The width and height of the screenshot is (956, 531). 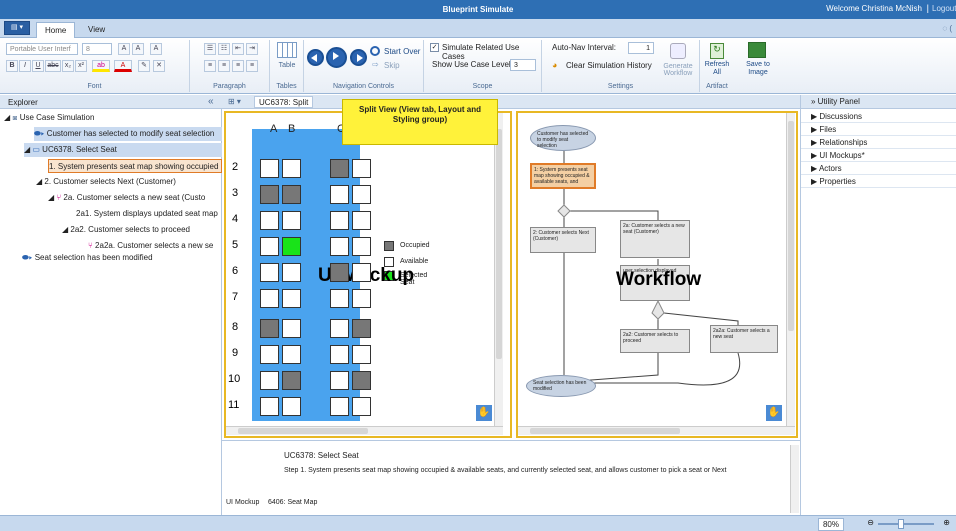 What do you see at coordinates (142, 230) in the screenshot?
I see `tree-node-step-2a2: ◢ 2a2. Customer selects to proceed` at bounding box center [142, 230].